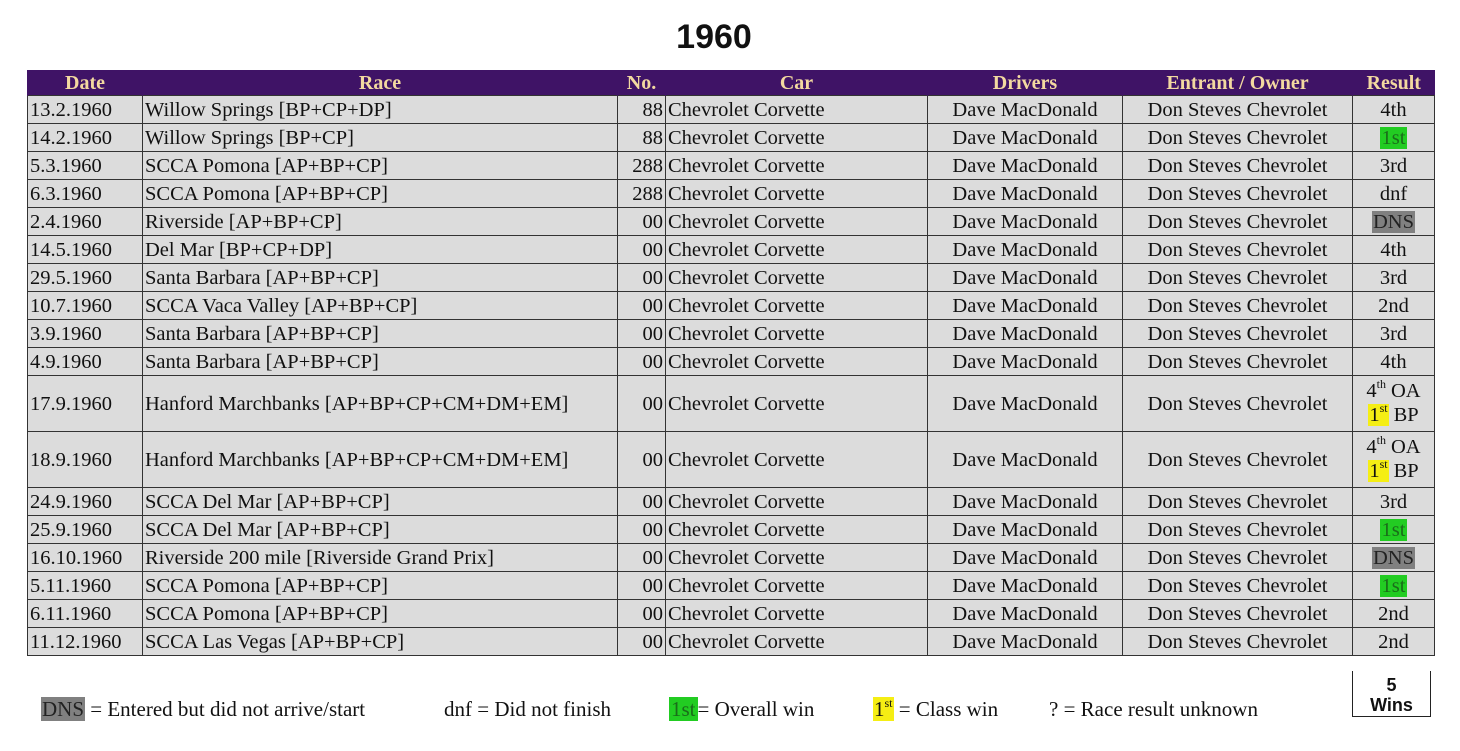 Image resolution: width=1460 pixels, height=751 pixels. What do you see at coordinates (1393, 193) in the screenshot?
I see `result-text: dnf` at bounding box center [1393, 193].